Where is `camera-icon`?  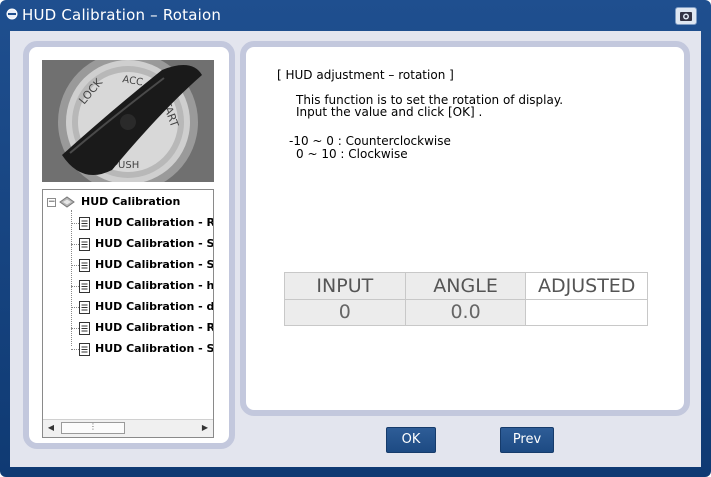
camera-icon is located at coordinates (686, 16).